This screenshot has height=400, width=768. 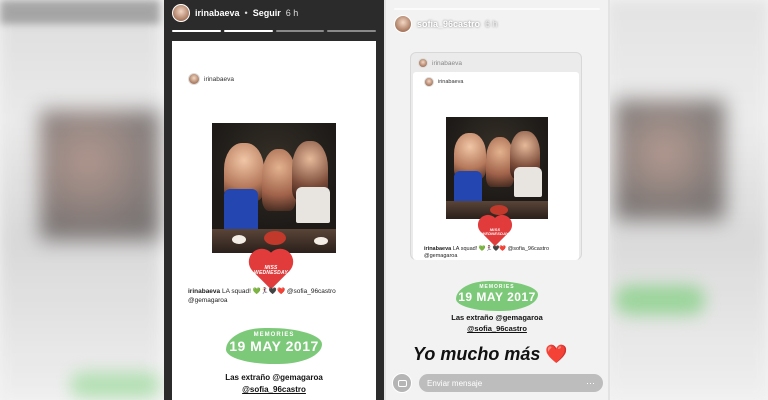 What do you see at coordinates (267, 13) in the screenshot?
I see `follow-button: Seguir` at bounding box center [267, 13].